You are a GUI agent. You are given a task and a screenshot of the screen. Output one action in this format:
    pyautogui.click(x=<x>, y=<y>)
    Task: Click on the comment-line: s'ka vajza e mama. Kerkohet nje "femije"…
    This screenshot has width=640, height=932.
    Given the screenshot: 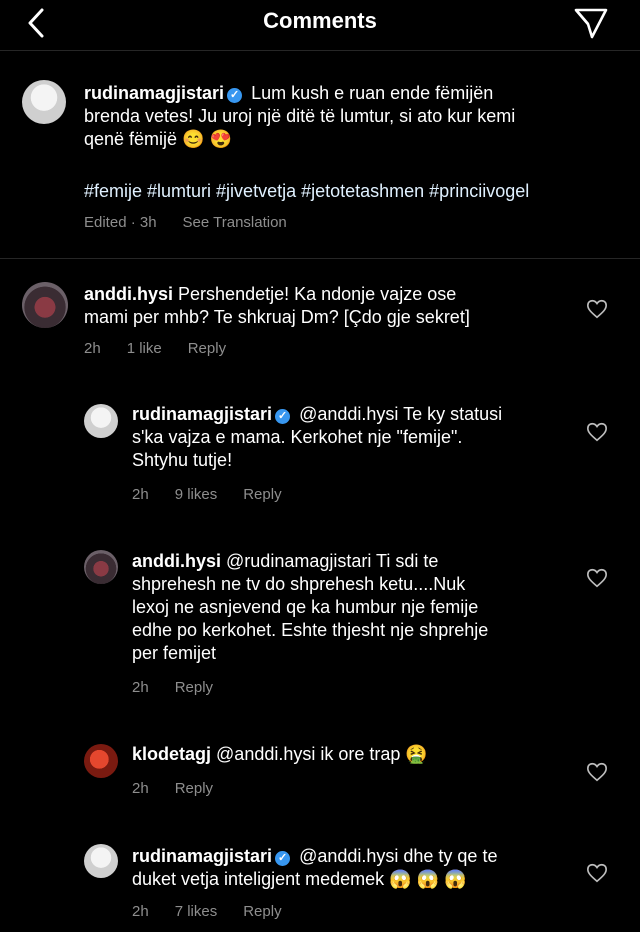 What is the action you would take?
    pyautogui.click(x=297, y=437)
    